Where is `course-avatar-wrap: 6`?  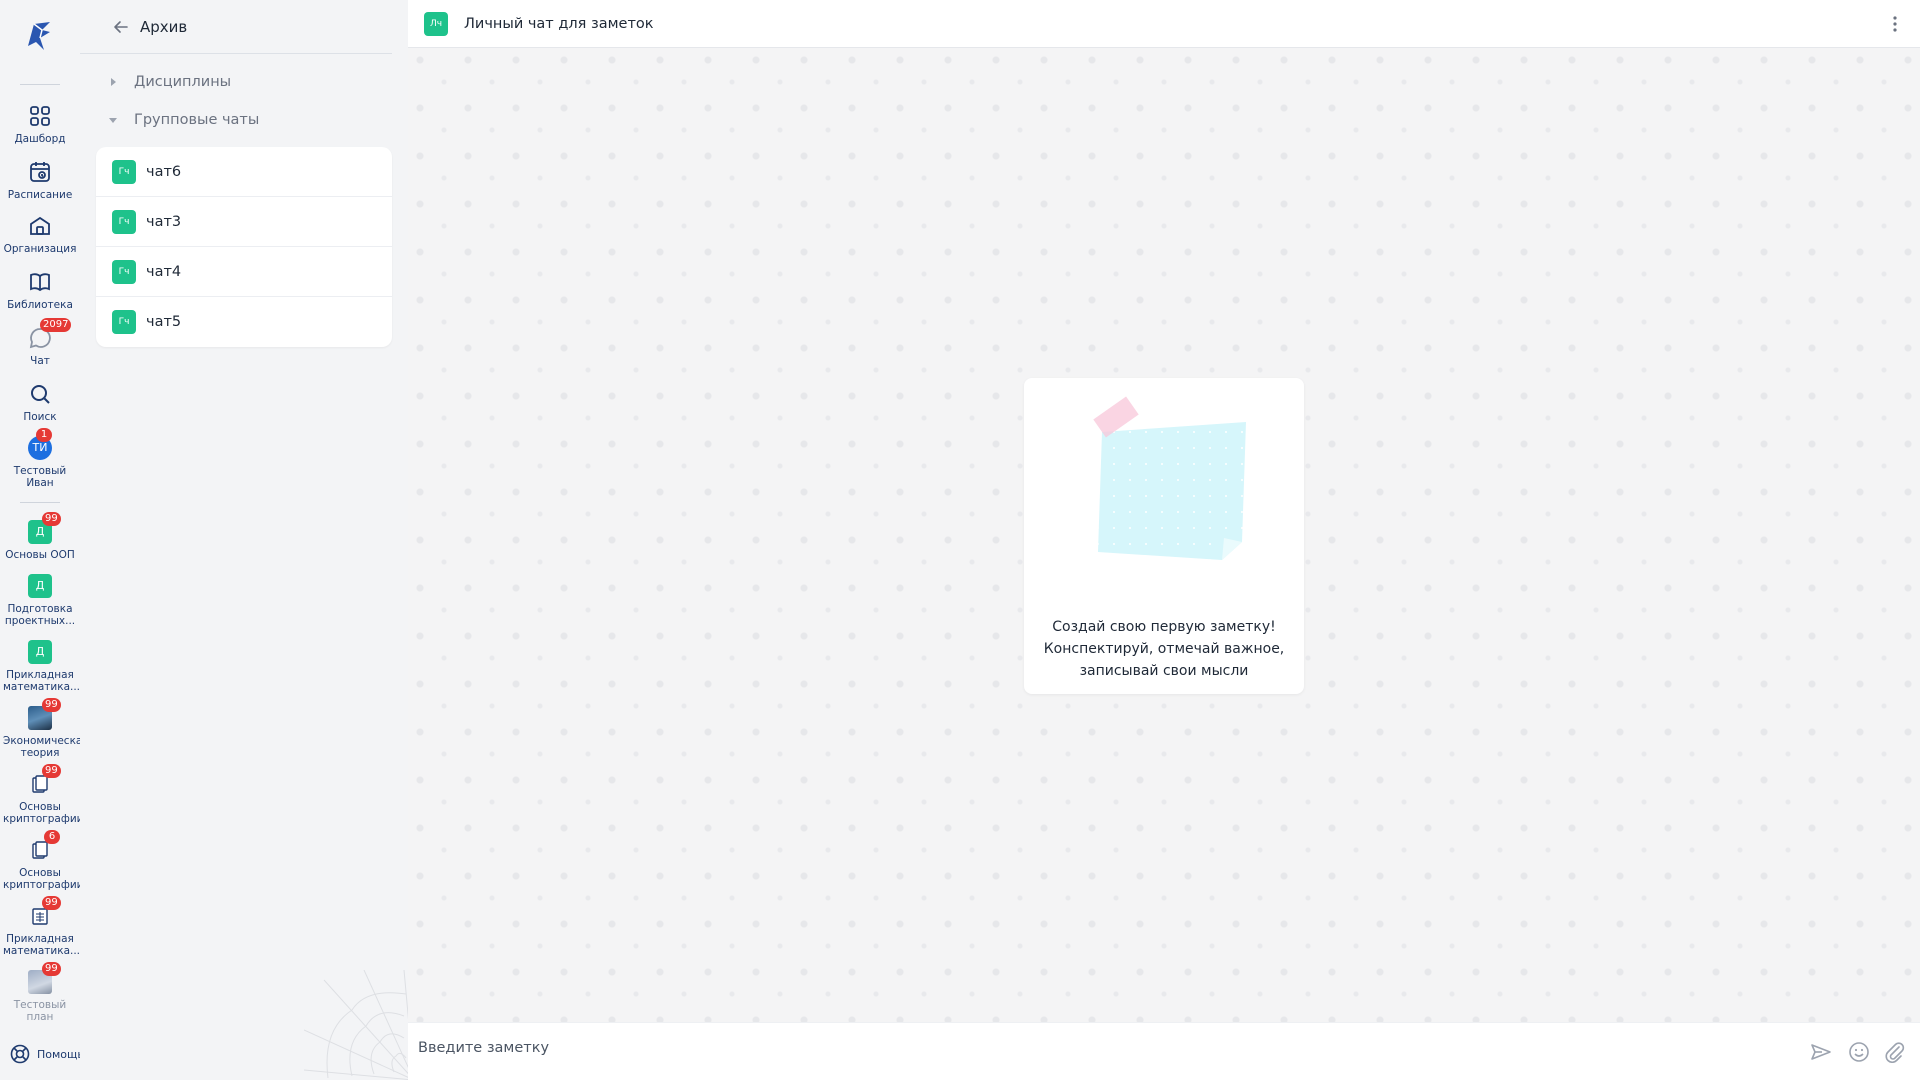
course-avatar-wrap: 6 is located at coordinates (43, 847).